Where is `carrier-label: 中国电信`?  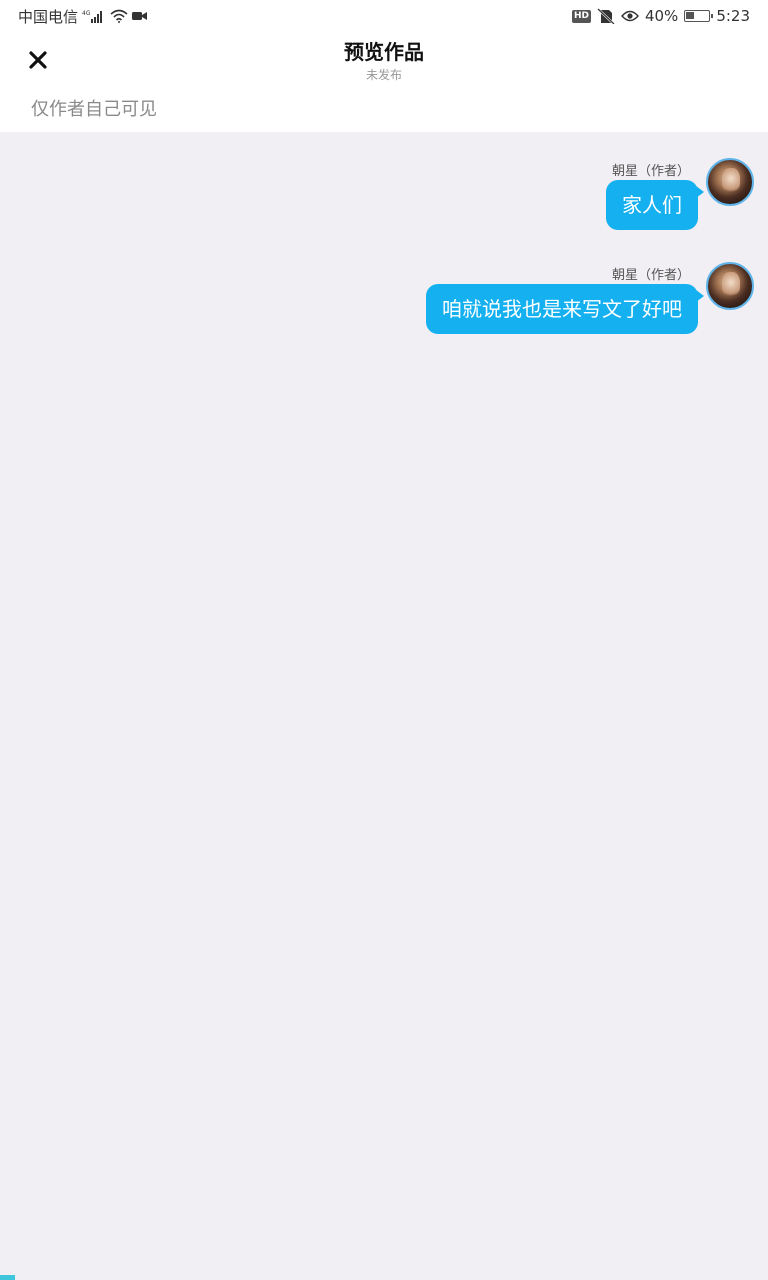 carrier-label: 中国电信 is located at coordinates (48, 16).